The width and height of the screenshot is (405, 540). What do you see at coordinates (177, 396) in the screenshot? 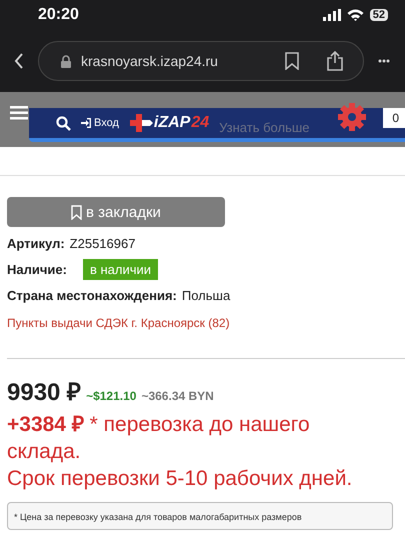
I see `price-byn: ~366.34 BYN` at bounding box center [177, 396].